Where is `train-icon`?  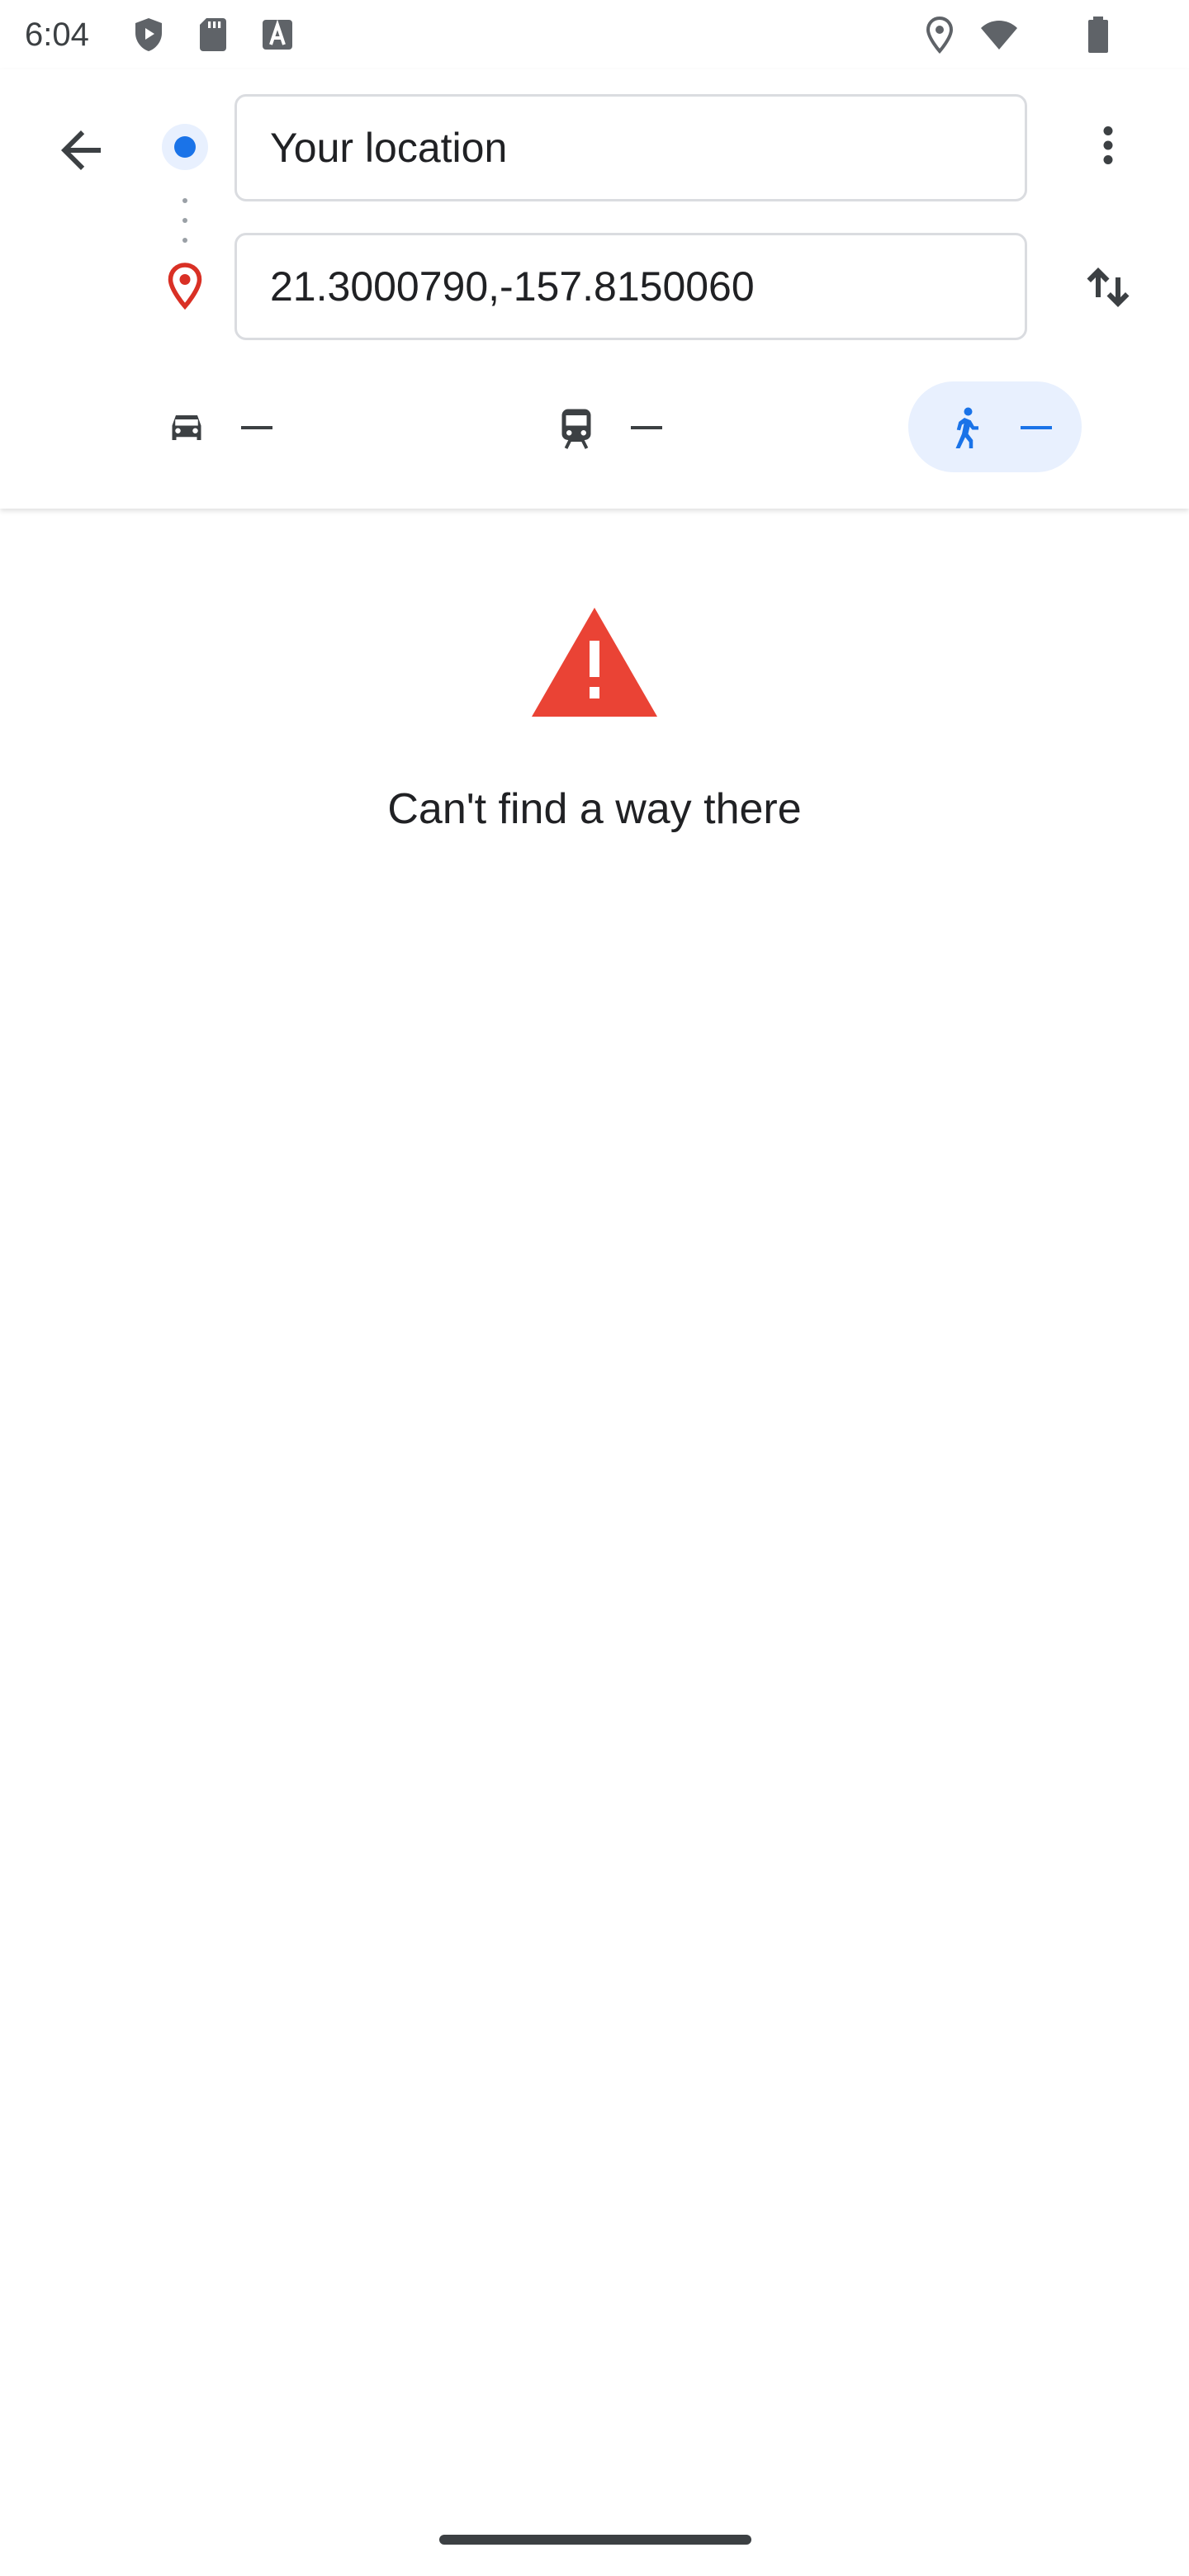 train-icon is located at coordinates (576, 429).